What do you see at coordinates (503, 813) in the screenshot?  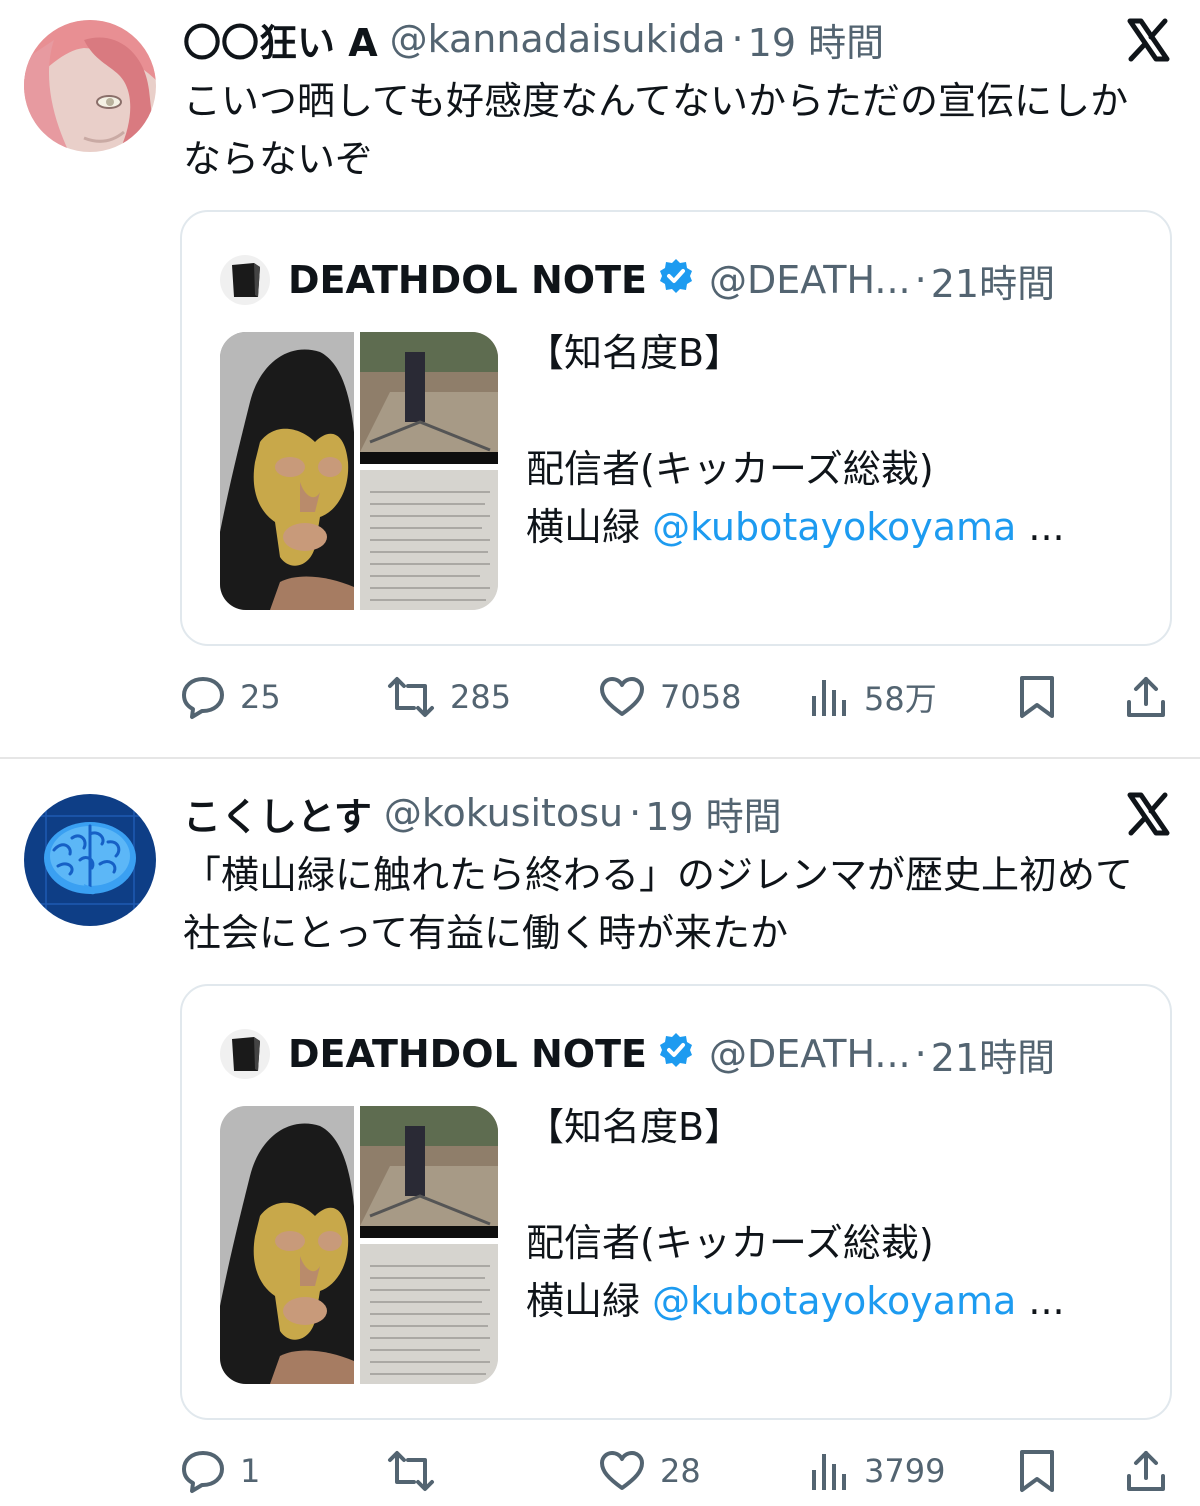 I see `user-handle: @kokusitosu` at bounding box center [503, 813].